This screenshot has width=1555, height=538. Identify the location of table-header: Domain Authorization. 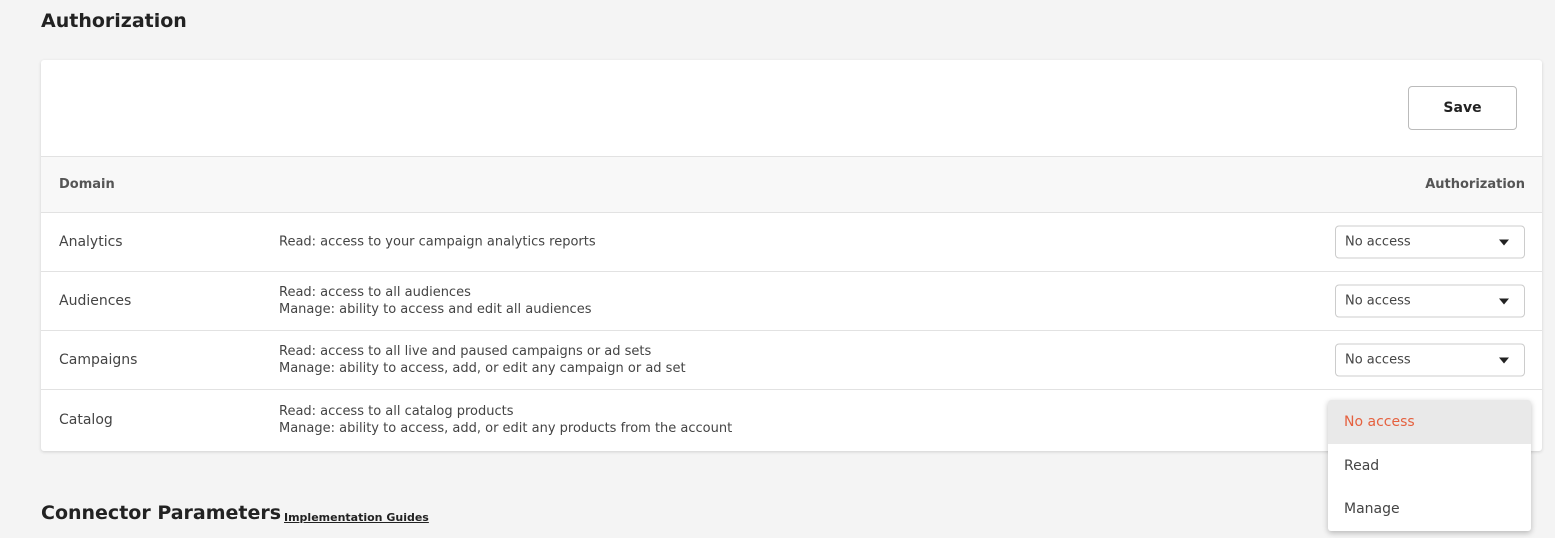
(791, 184).